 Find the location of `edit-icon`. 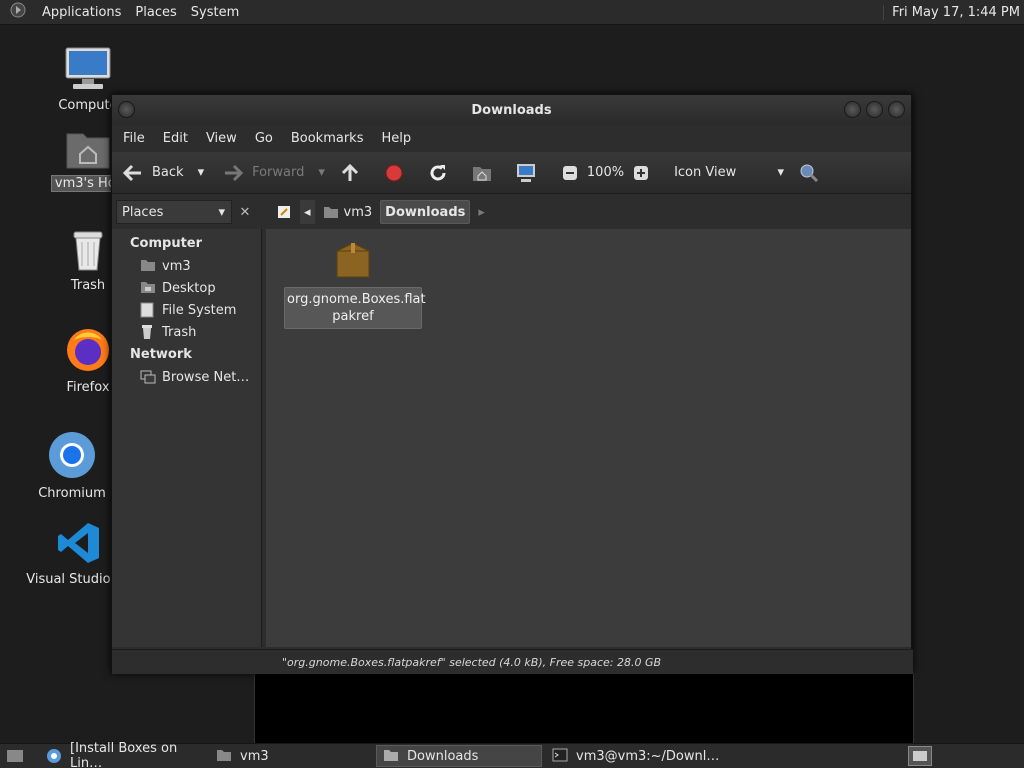

edit-icon is located at coordinates (284, 212).